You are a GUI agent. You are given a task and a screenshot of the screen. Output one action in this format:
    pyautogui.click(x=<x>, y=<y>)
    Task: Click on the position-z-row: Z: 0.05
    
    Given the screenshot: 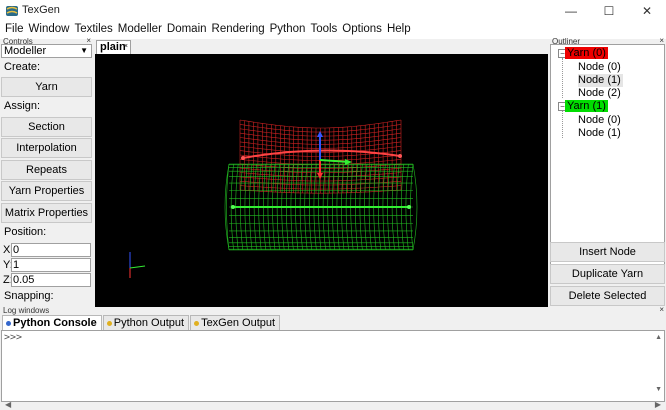 What is the action you would take?
    pyautogui.click(x=46, y=280)
    